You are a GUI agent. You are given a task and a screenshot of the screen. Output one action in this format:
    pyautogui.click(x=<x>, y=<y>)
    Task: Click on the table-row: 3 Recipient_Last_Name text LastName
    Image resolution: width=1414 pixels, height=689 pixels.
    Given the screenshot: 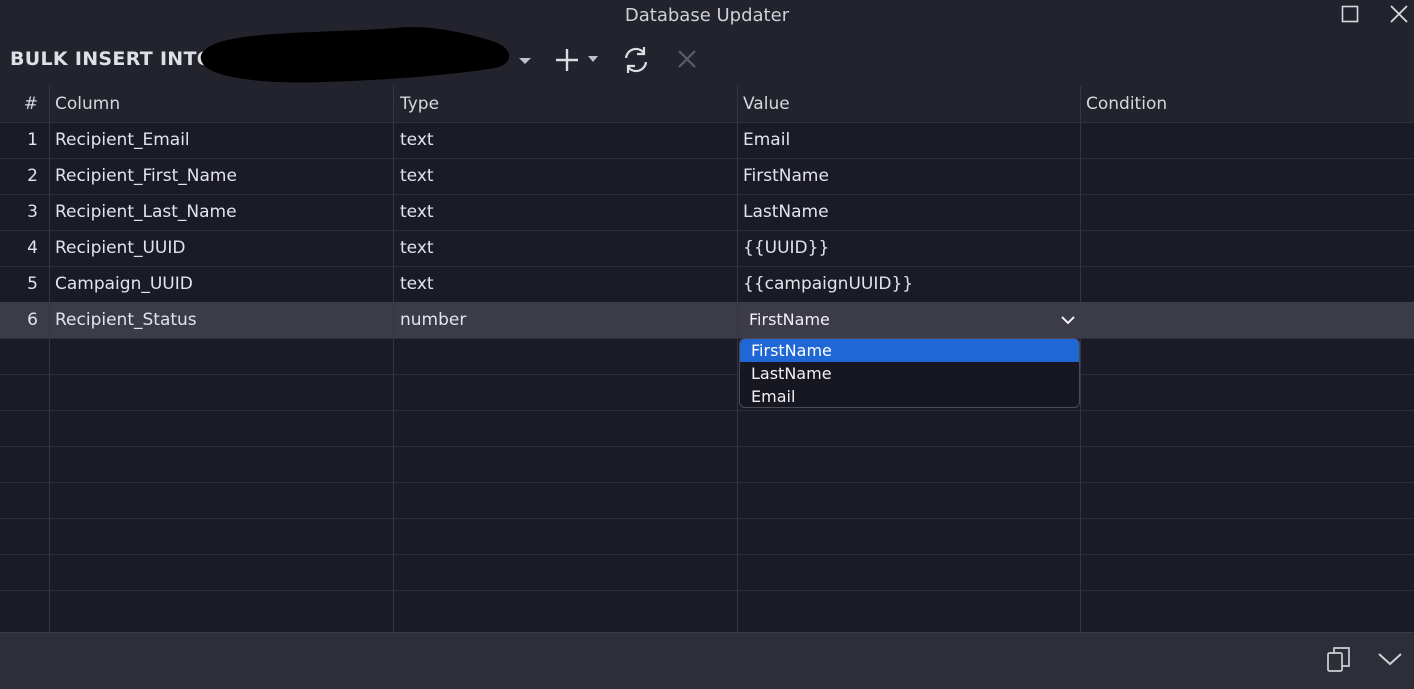 What is the action you would take?
    pyautogui.click(x=707, y=212)
    